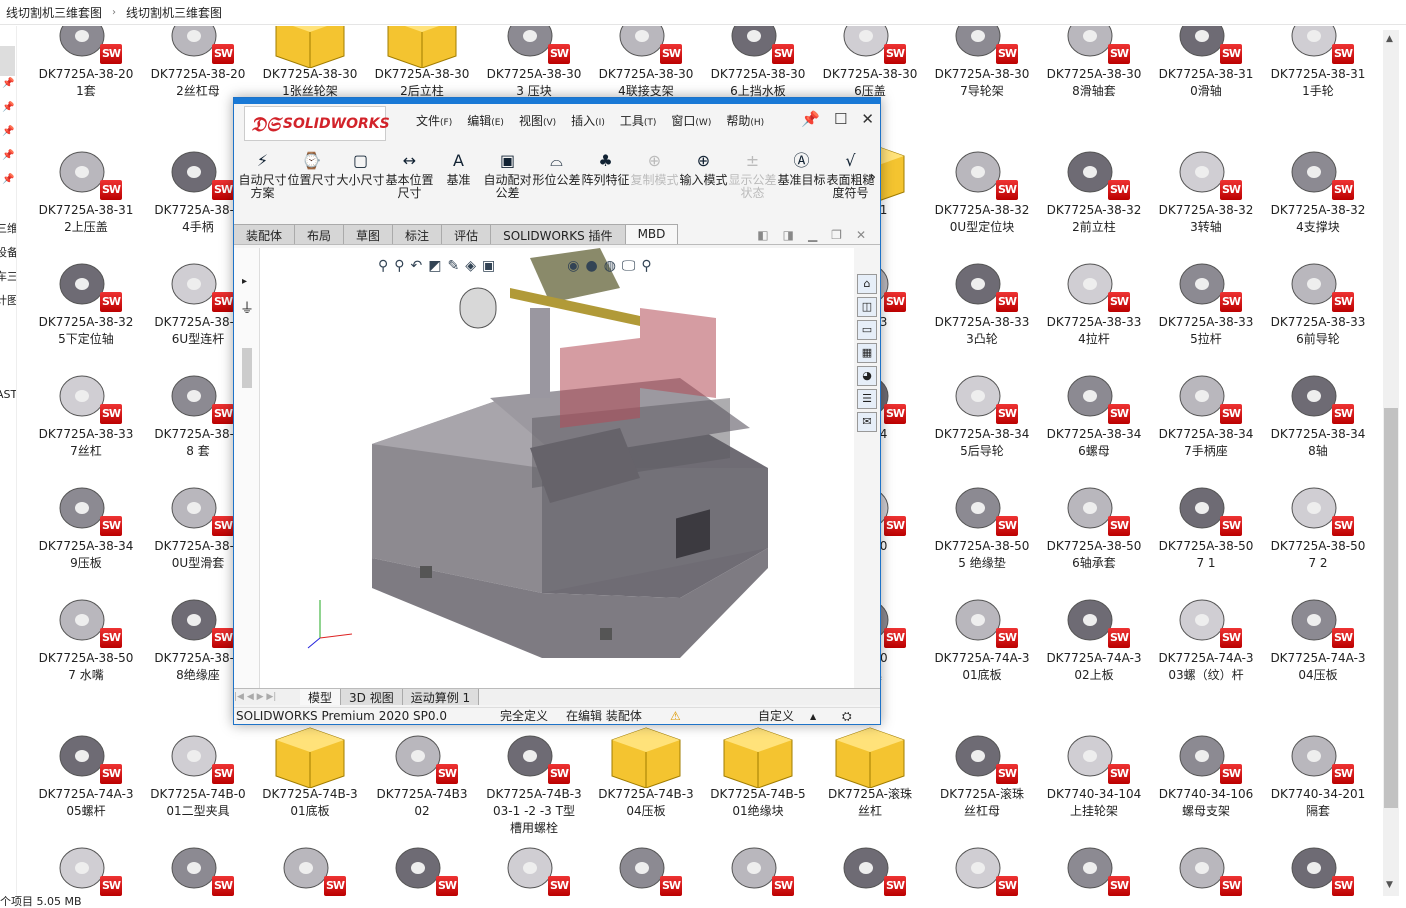  What do you see at coordinates (507, 175) in the screenshot?
I see `tool-button: ▣ 自动配对公差` at bounding box center [507, 175].